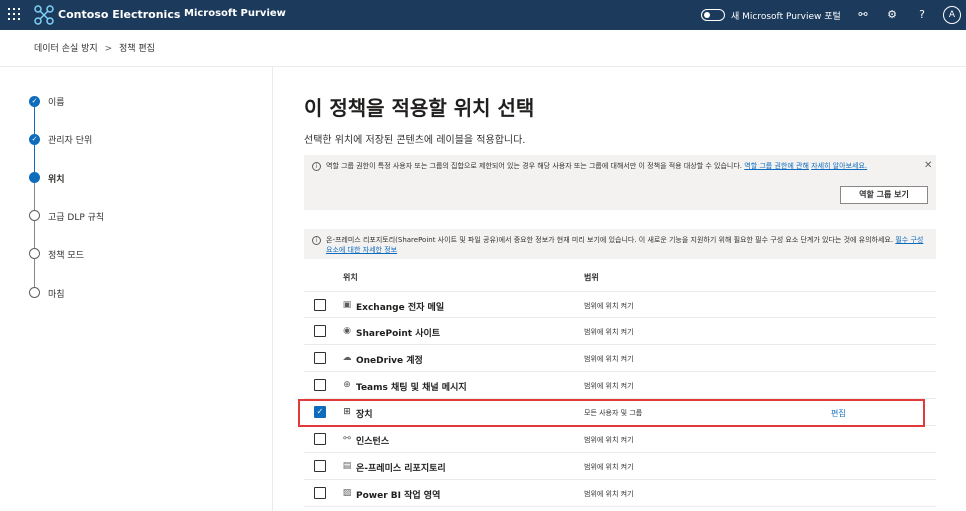 This screenshot has height=511, width=966. Describe the element at coordinates (56, 293) in the screenshot. I see `step-finish: 마침` at that location.